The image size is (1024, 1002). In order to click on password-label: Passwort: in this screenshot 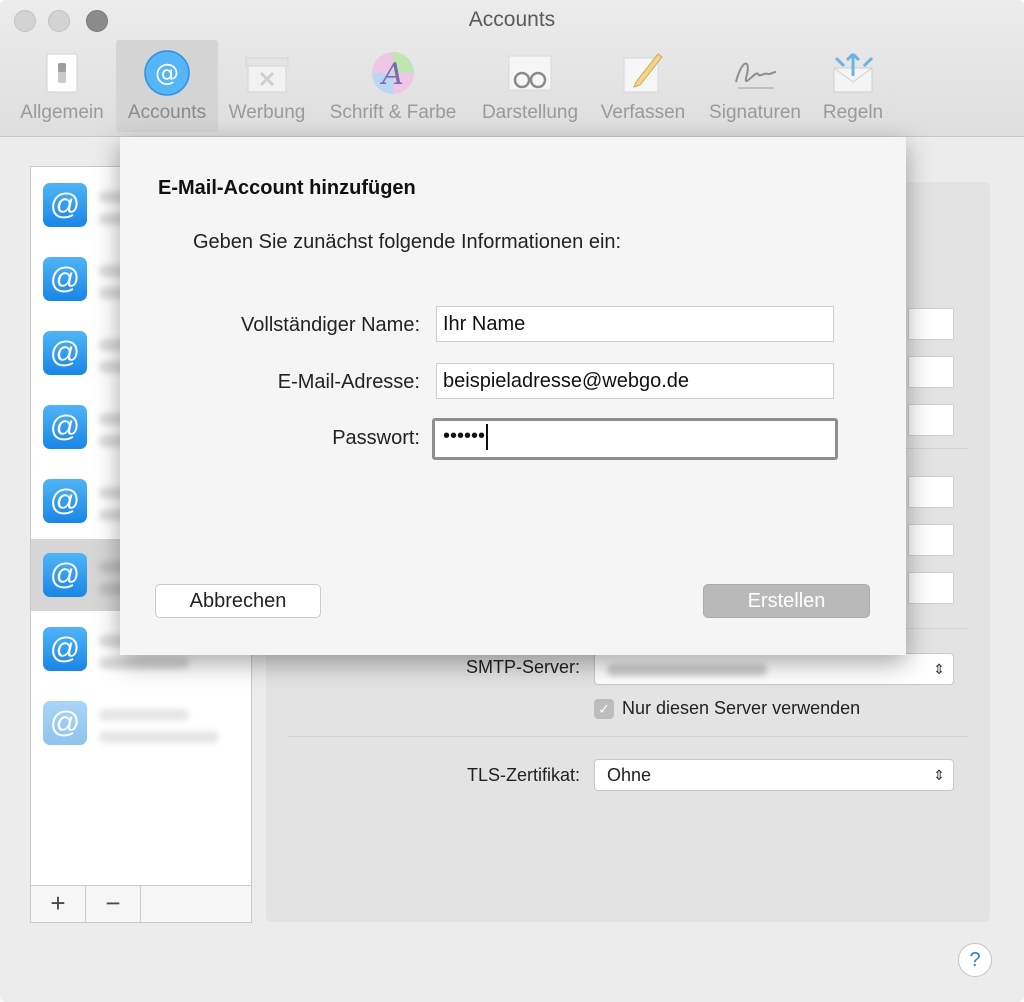, I will do `click(376, 438)`.